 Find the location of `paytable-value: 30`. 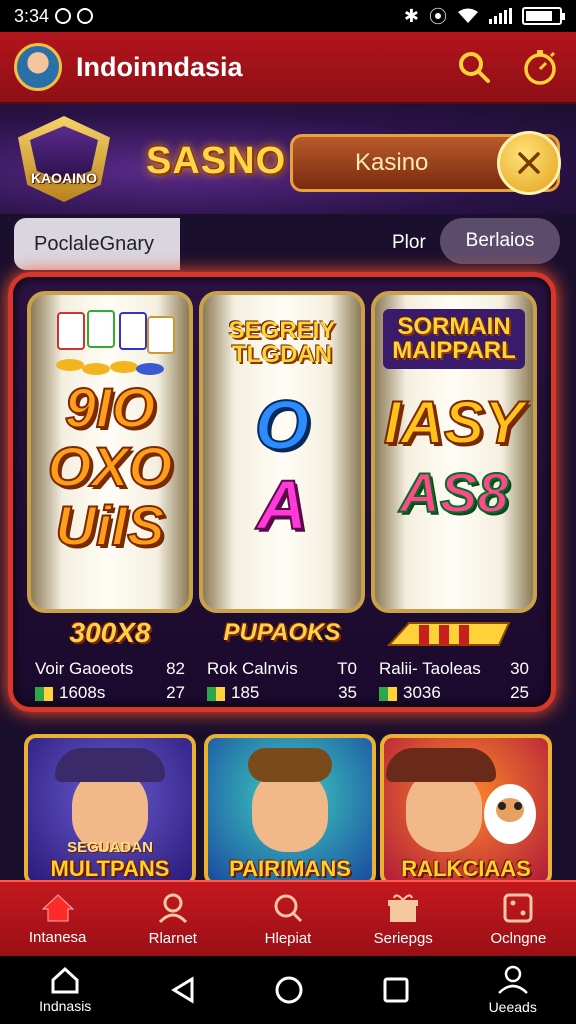

paytable-value: 30 is located at coordinates (519, 668).